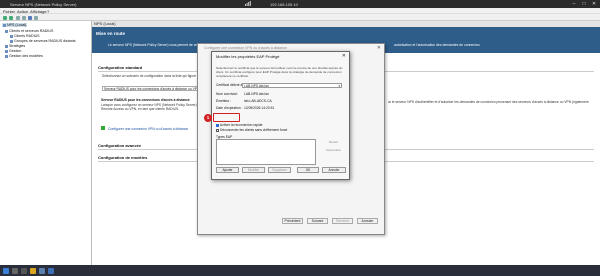 This screenshot has width=600, height=276. I want to click on tree-label: Gestion, so click(15, 51).